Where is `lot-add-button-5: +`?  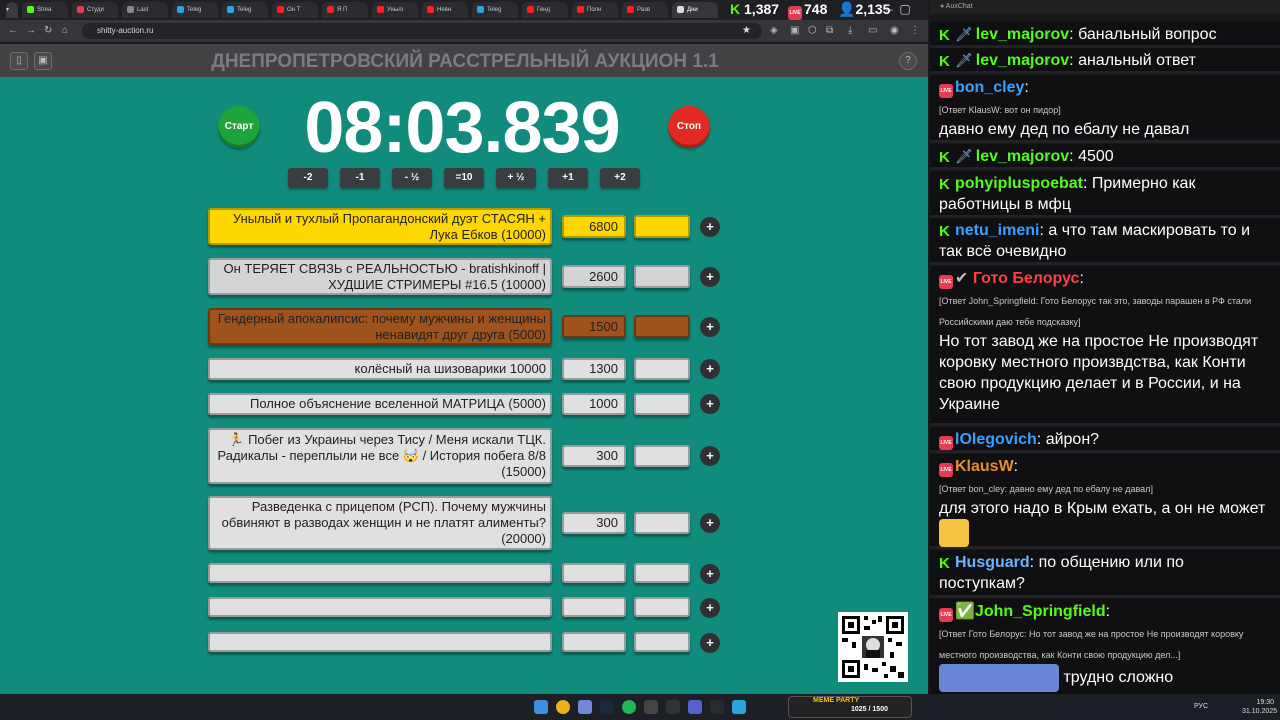
lot-add-button-5: + is located at coordinates (710, 404).